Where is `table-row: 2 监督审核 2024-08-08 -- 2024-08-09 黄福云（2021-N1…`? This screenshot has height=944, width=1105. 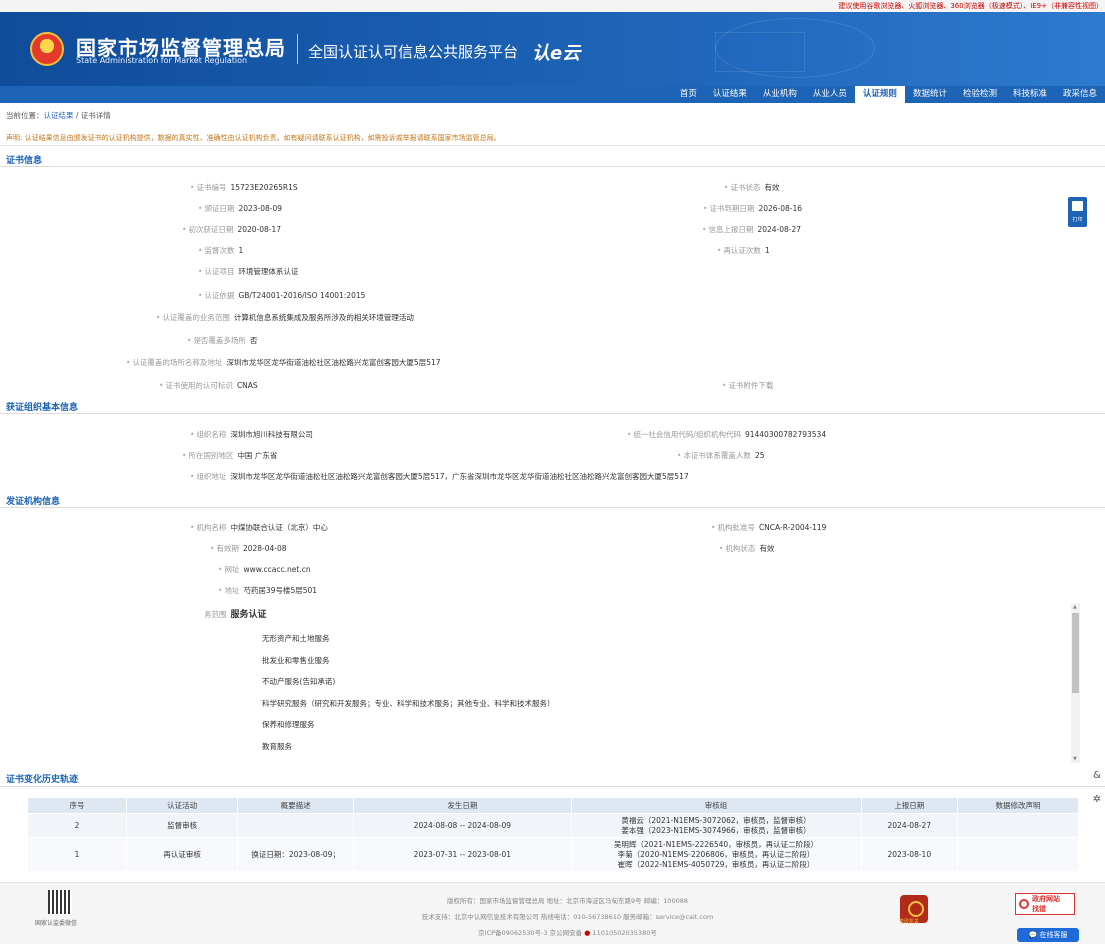 table-row: 2 监督审核 2024-08-08 -- 2024-08-09 黄福云（2021-N1… is located at coordinates (552, 825).